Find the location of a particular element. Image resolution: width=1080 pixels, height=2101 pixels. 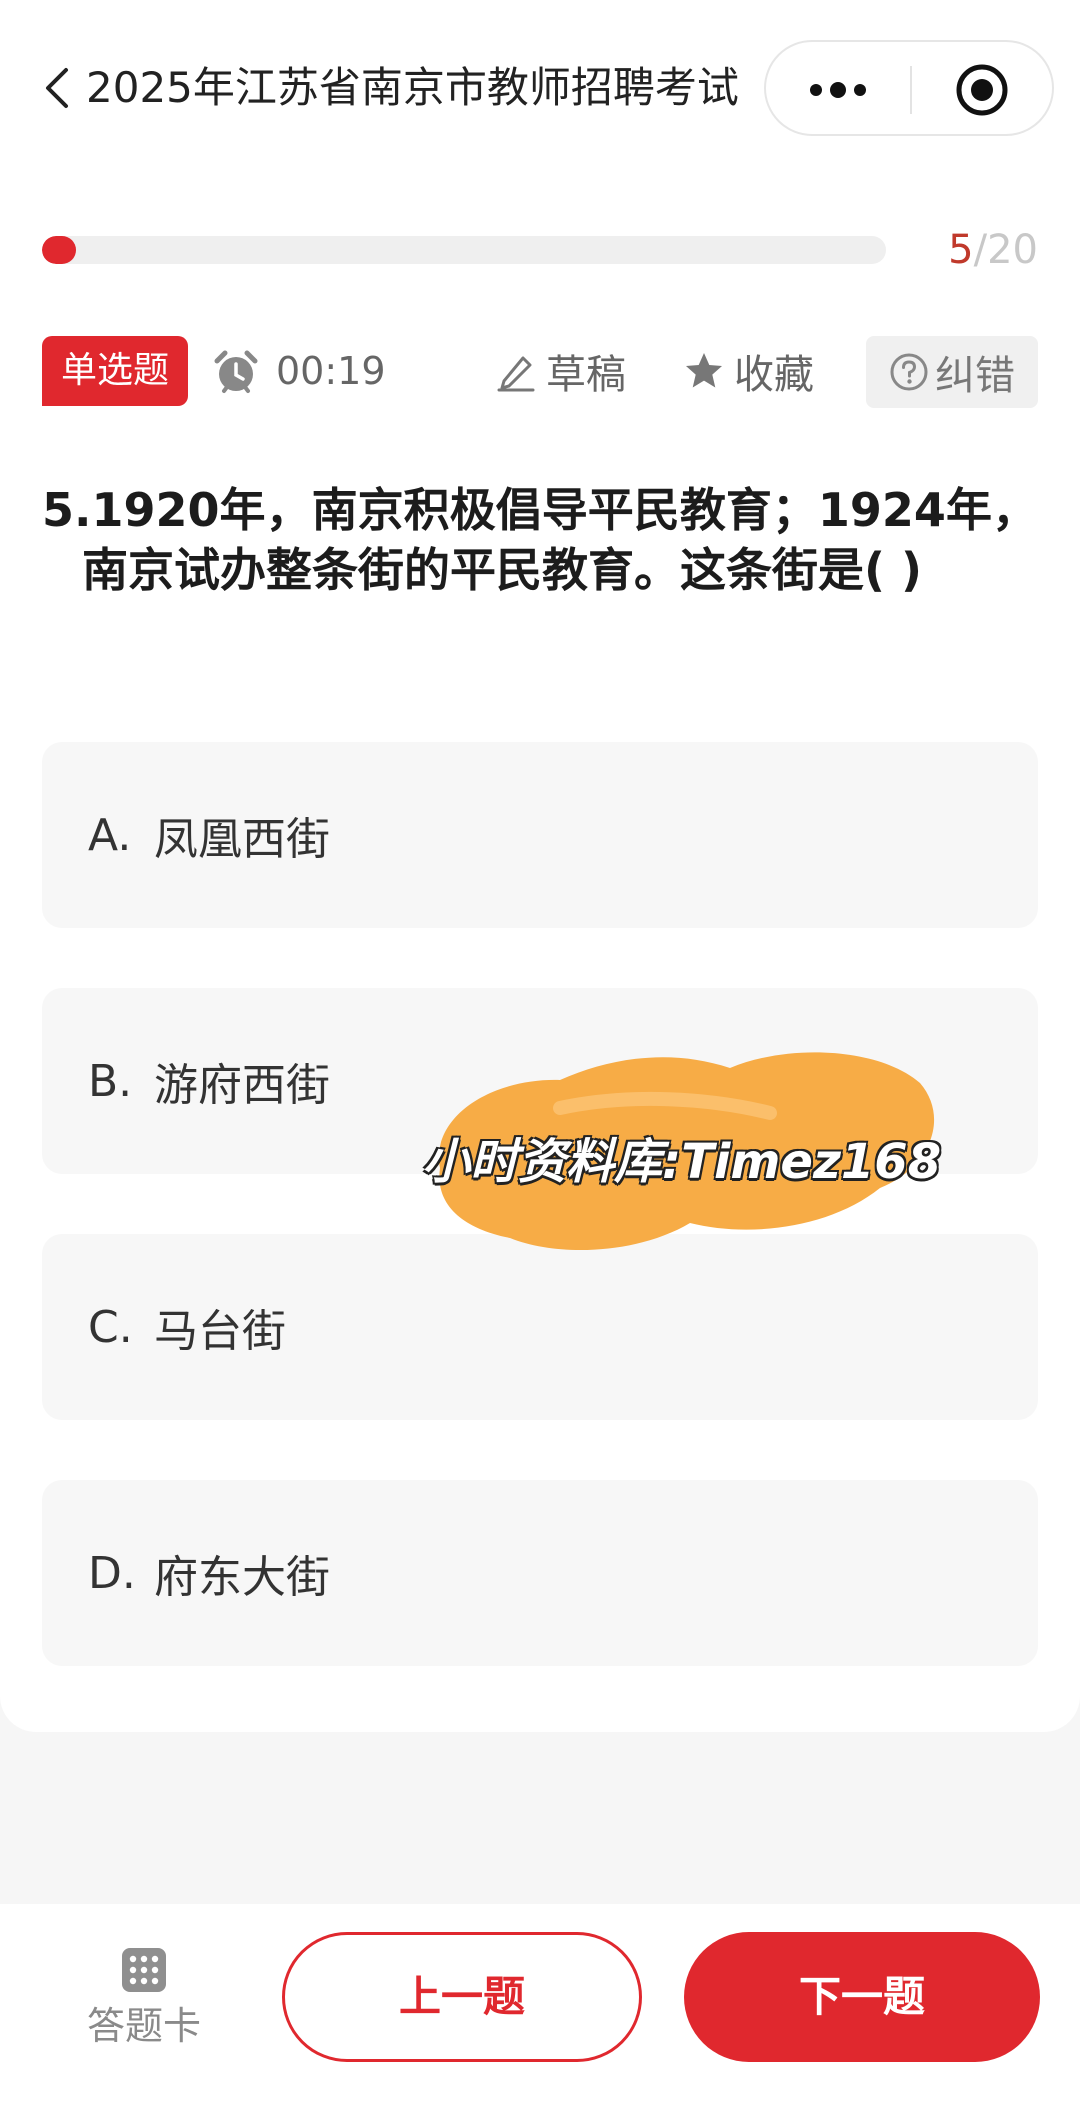

progress-counter: 5/20 is located at coordinates (993, 250).